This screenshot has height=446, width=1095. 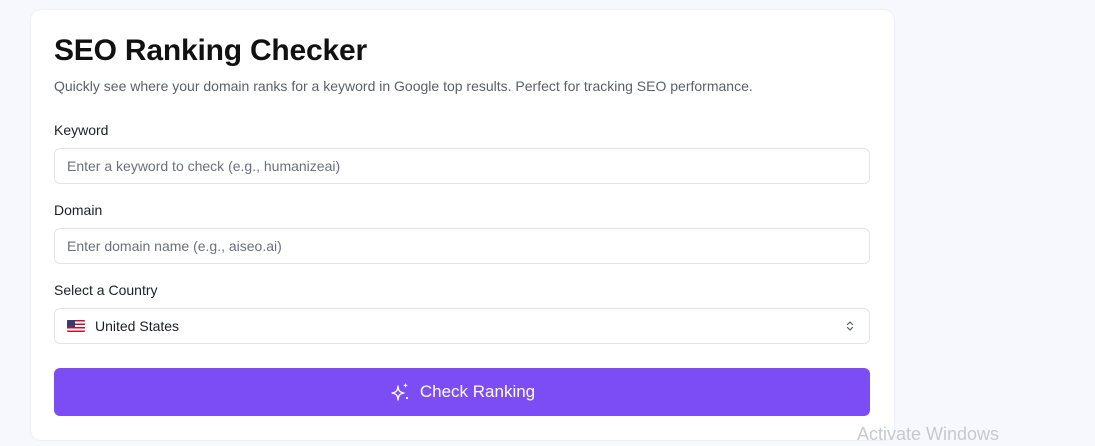 What do you see at coordinates (462, 326) in the screenshot?
I see `country-select: United States` at bounding box center [462, 326].